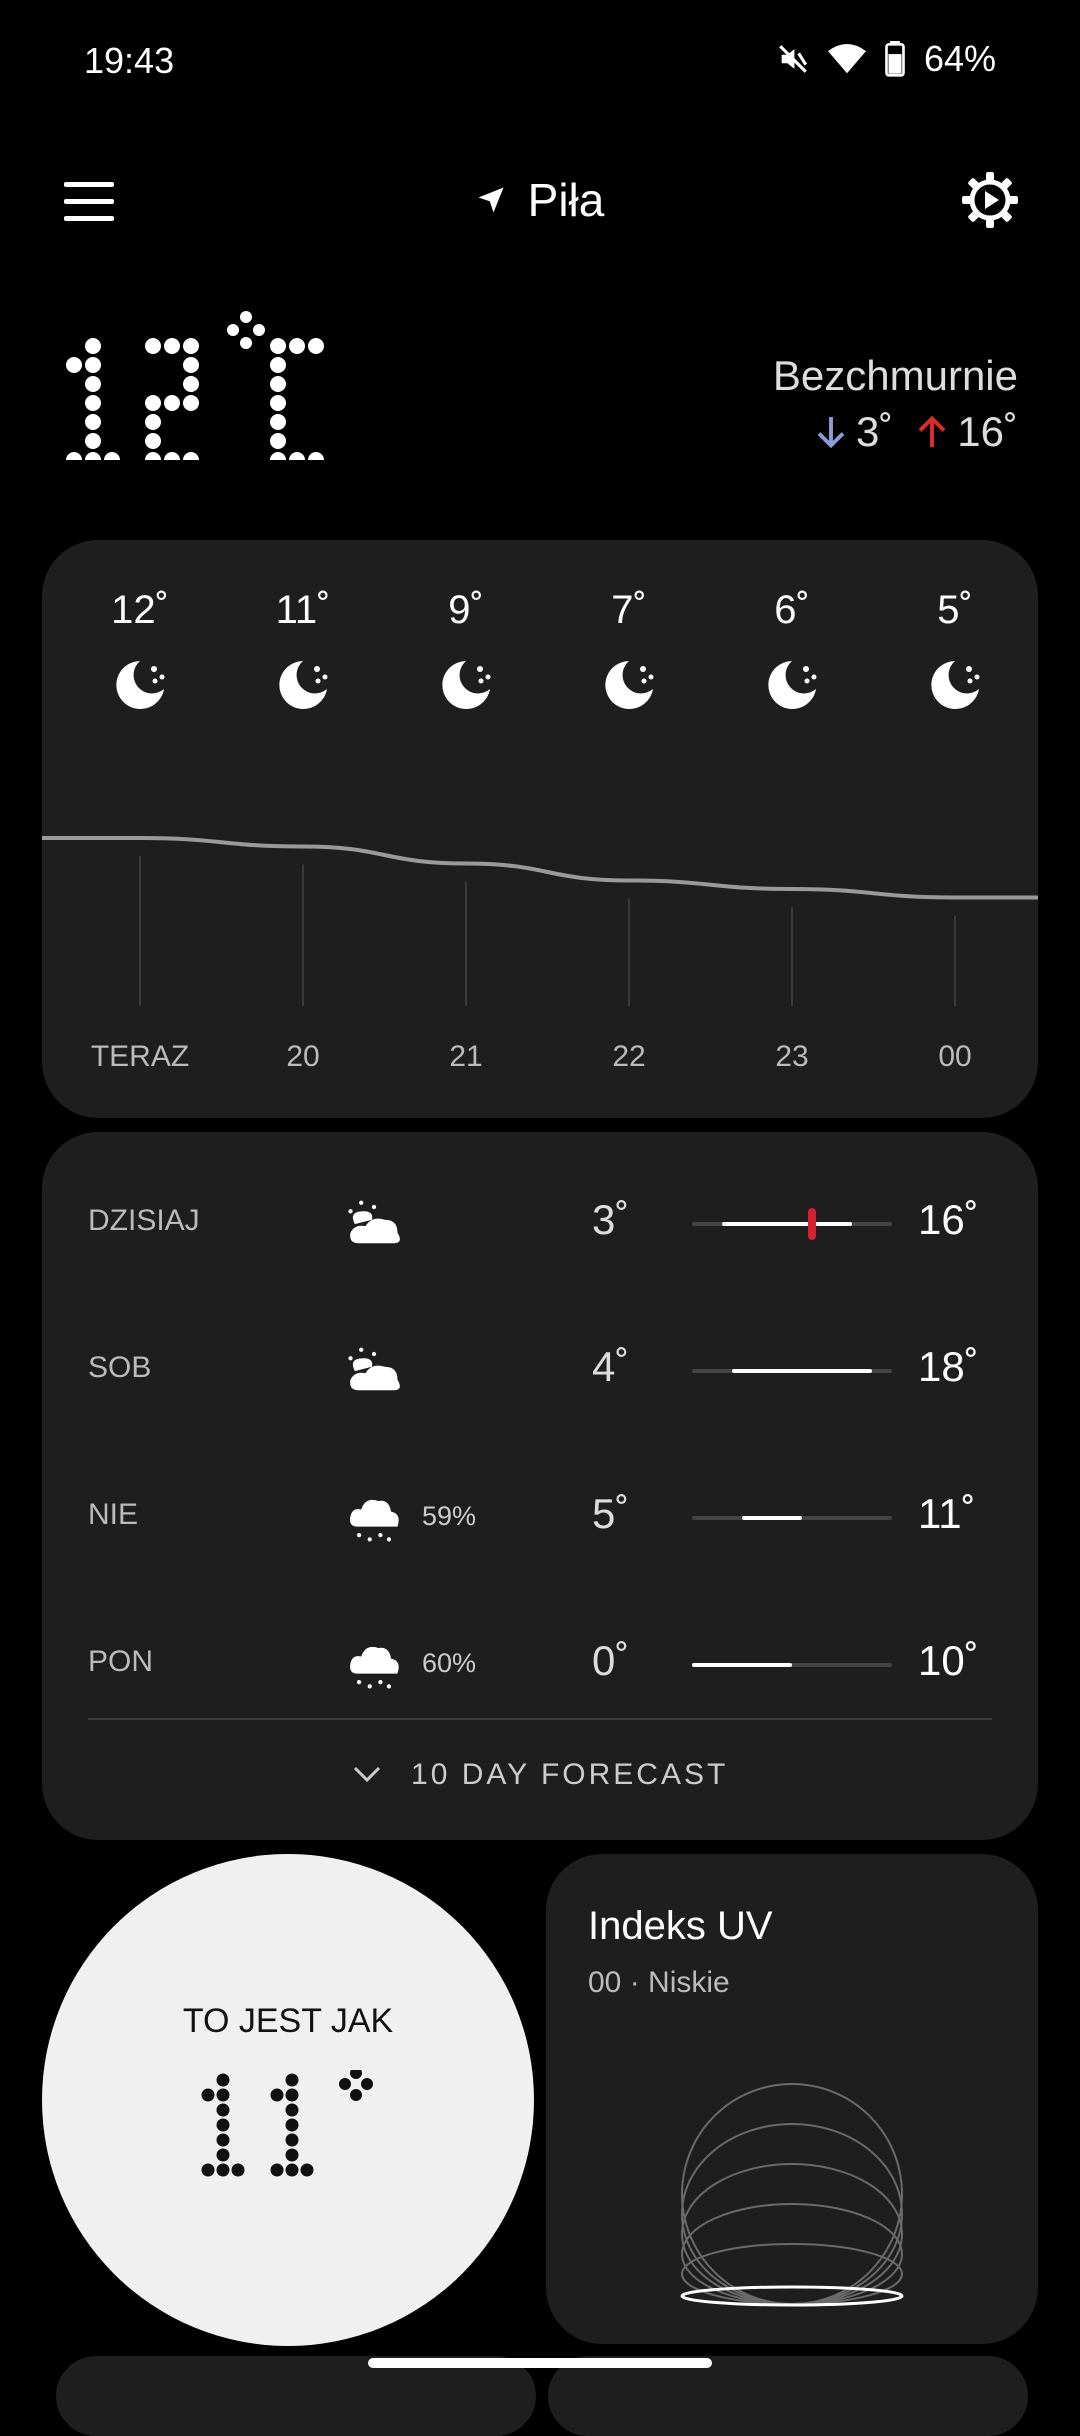  I want to click on chevron-down-icon, so click(366, 1774).